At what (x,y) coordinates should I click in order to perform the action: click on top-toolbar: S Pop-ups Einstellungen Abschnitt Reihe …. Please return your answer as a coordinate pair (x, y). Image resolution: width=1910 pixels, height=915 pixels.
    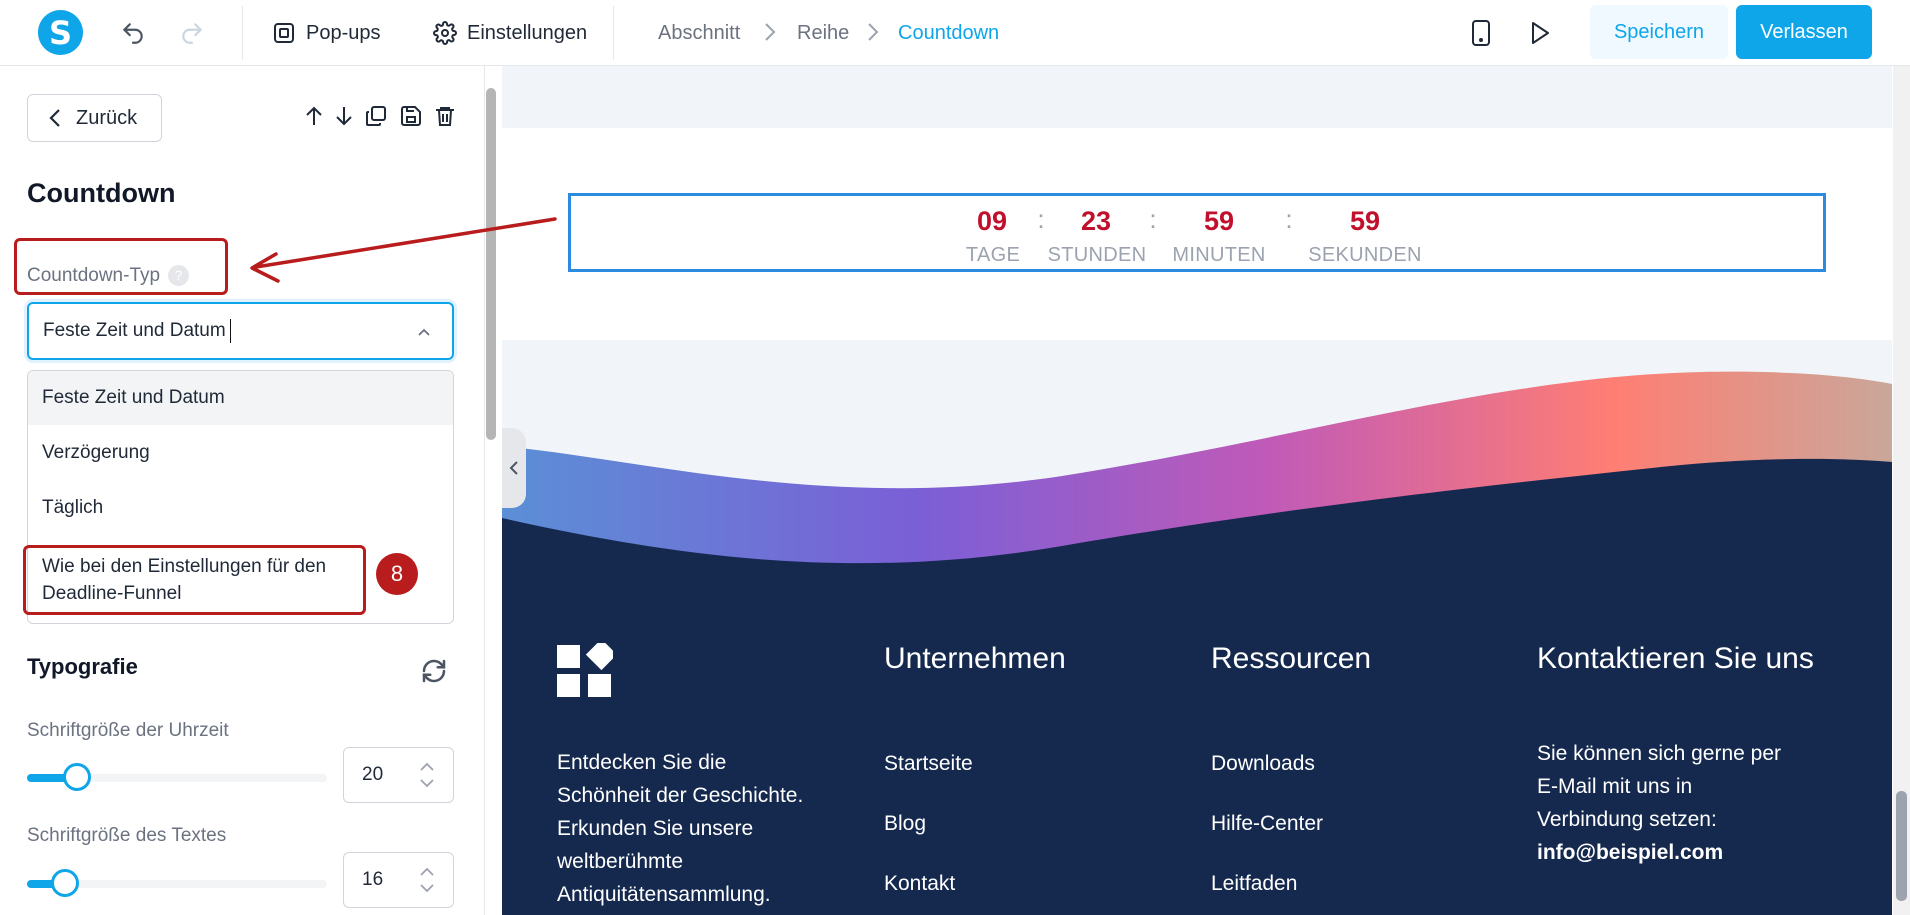
    Looking at the image, I should click on (955, 33).